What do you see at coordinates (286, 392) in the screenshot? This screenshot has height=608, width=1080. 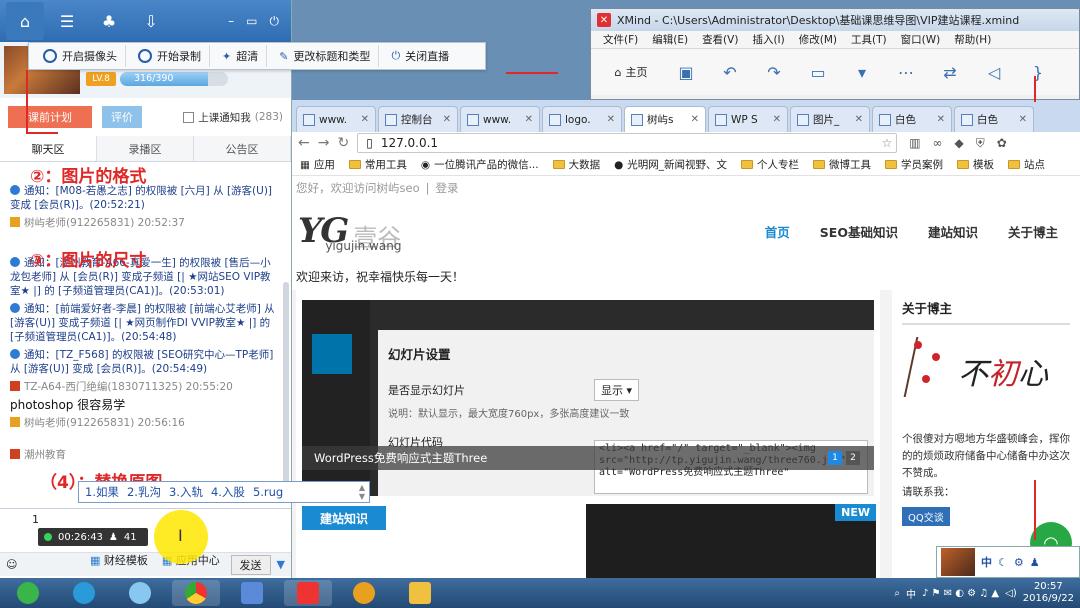 I see `chat-scrollbar` at bounding box center [286, 392].